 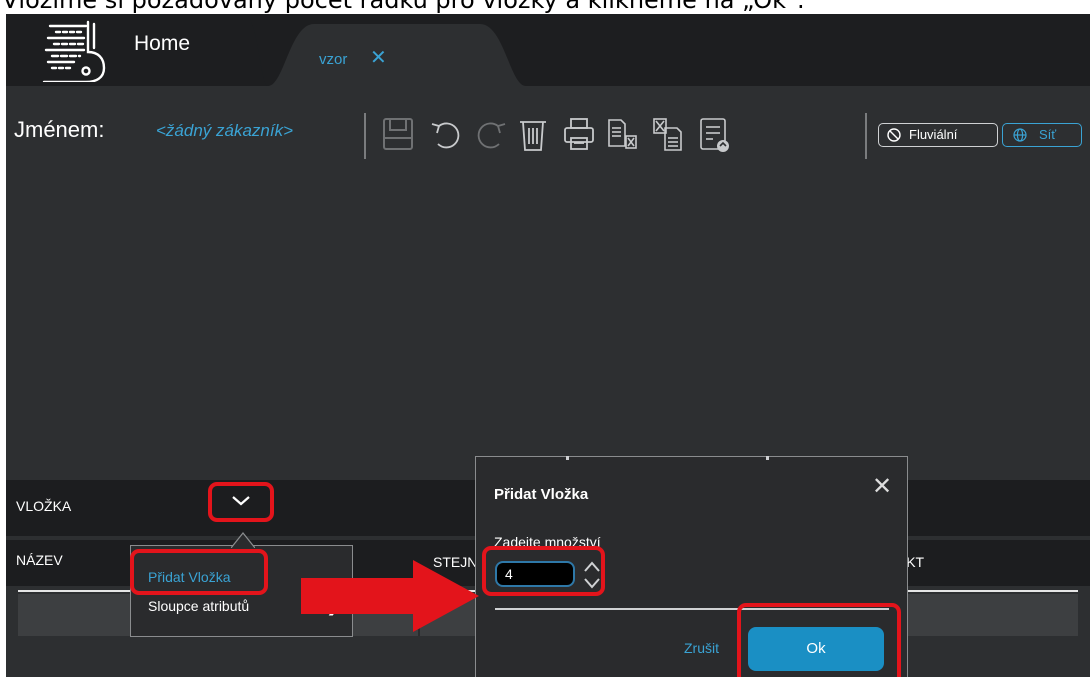 I want to click on import-excel-icon, so click(x=668, y=134).